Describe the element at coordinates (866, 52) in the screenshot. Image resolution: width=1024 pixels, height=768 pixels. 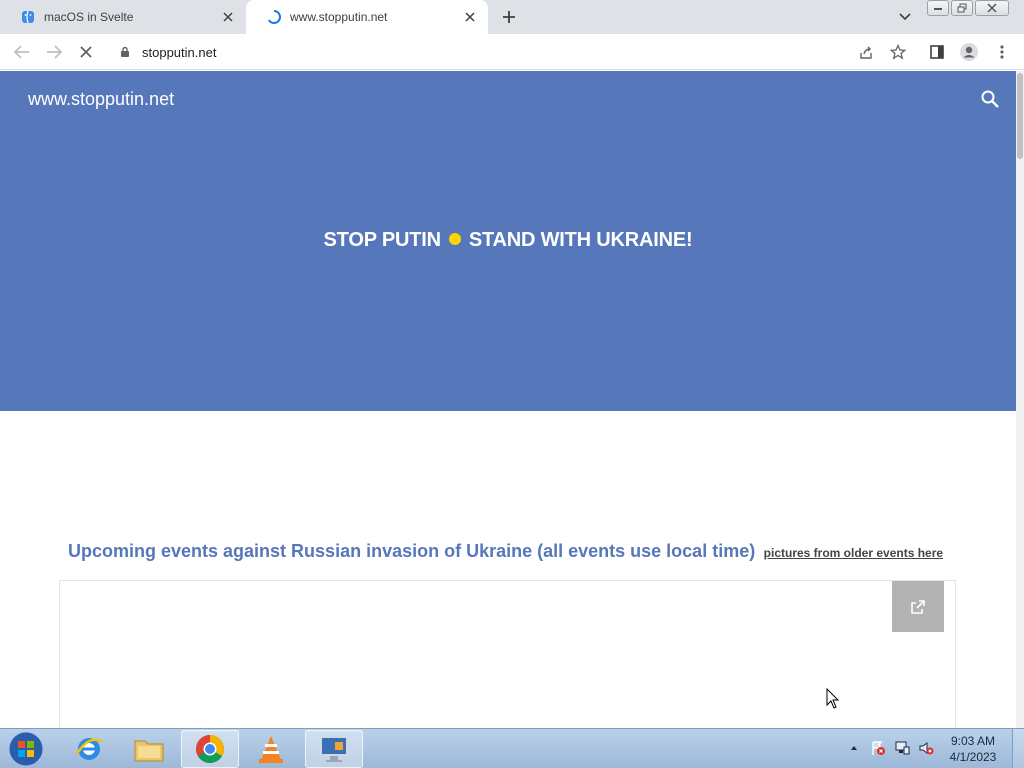
I see `share-icon` at that location.